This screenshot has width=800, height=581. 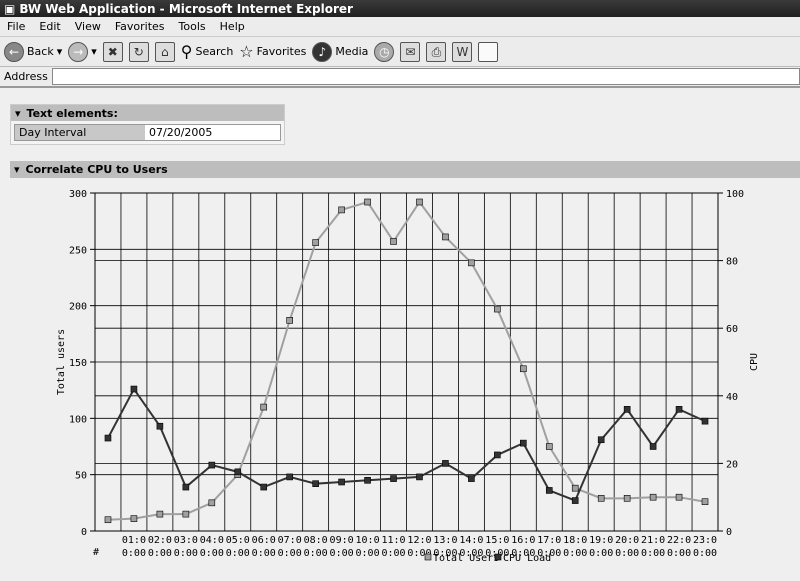 What do you see at coordinates (138, 51) in the screenshot?
I see `refresh-icon: ↻` at bounding box center [138, 51].